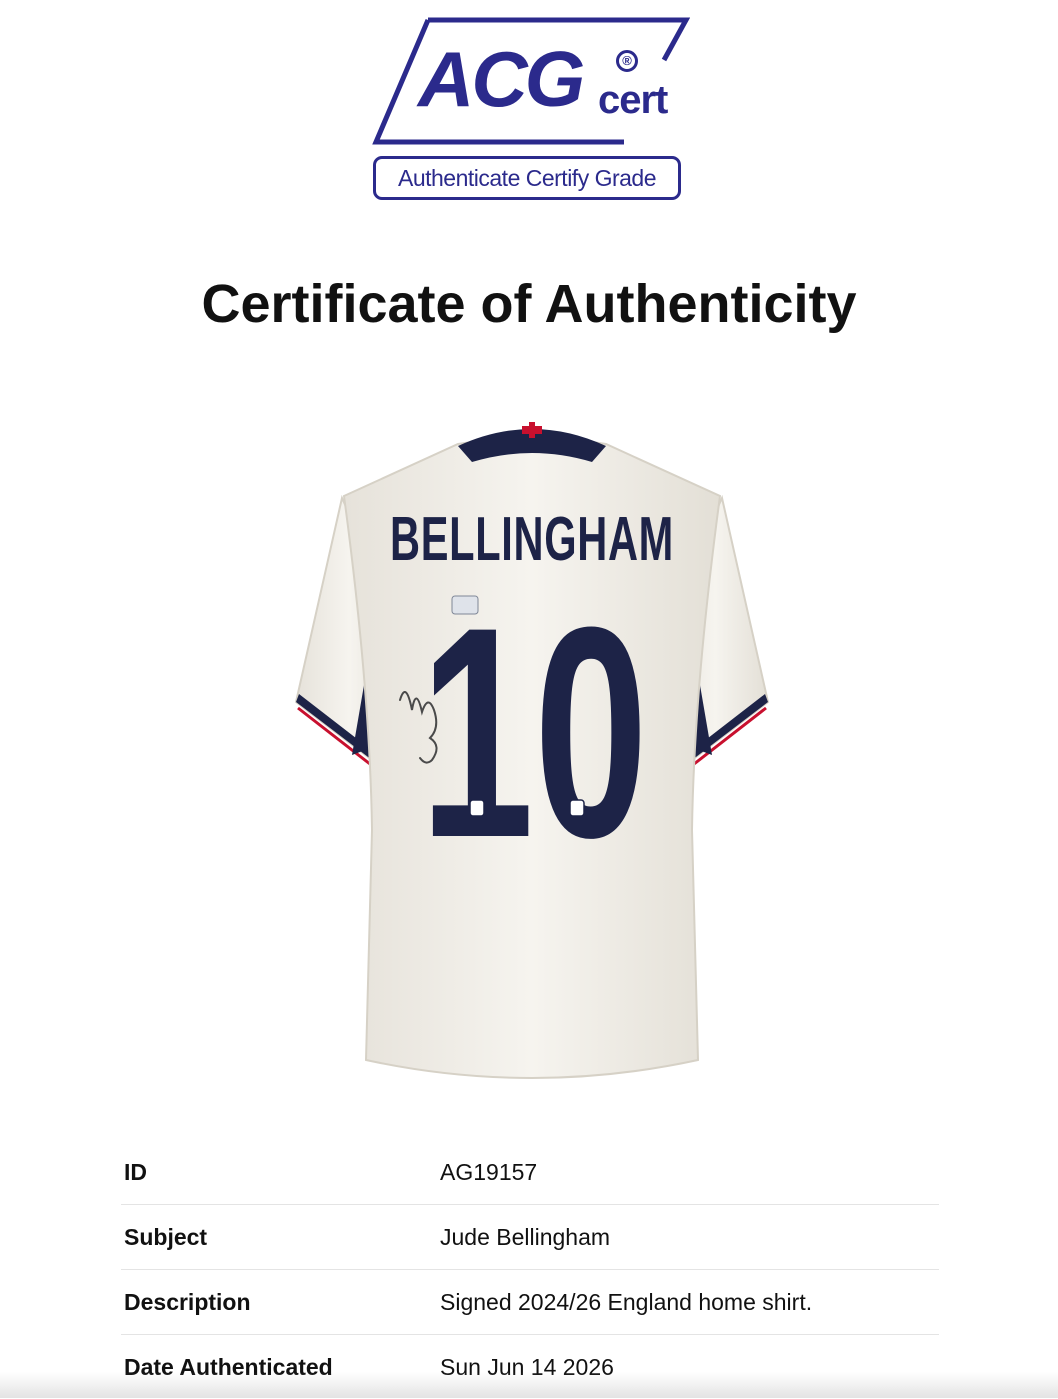  I want to click on hologram-sticker-icon, so click(465, 605).